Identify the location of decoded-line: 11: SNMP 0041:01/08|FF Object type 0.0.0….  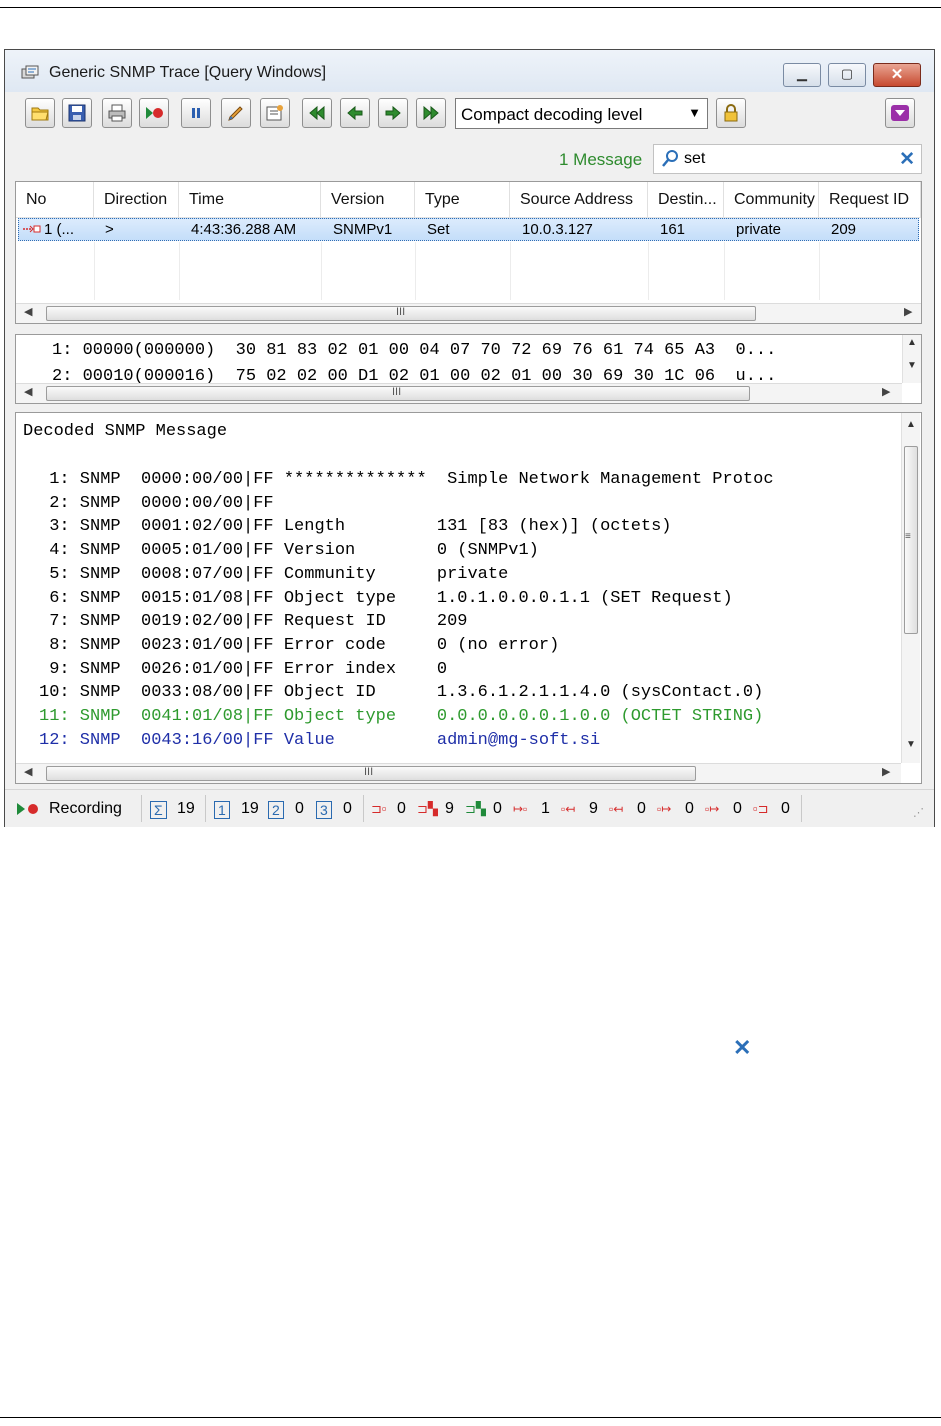
(401, 716).